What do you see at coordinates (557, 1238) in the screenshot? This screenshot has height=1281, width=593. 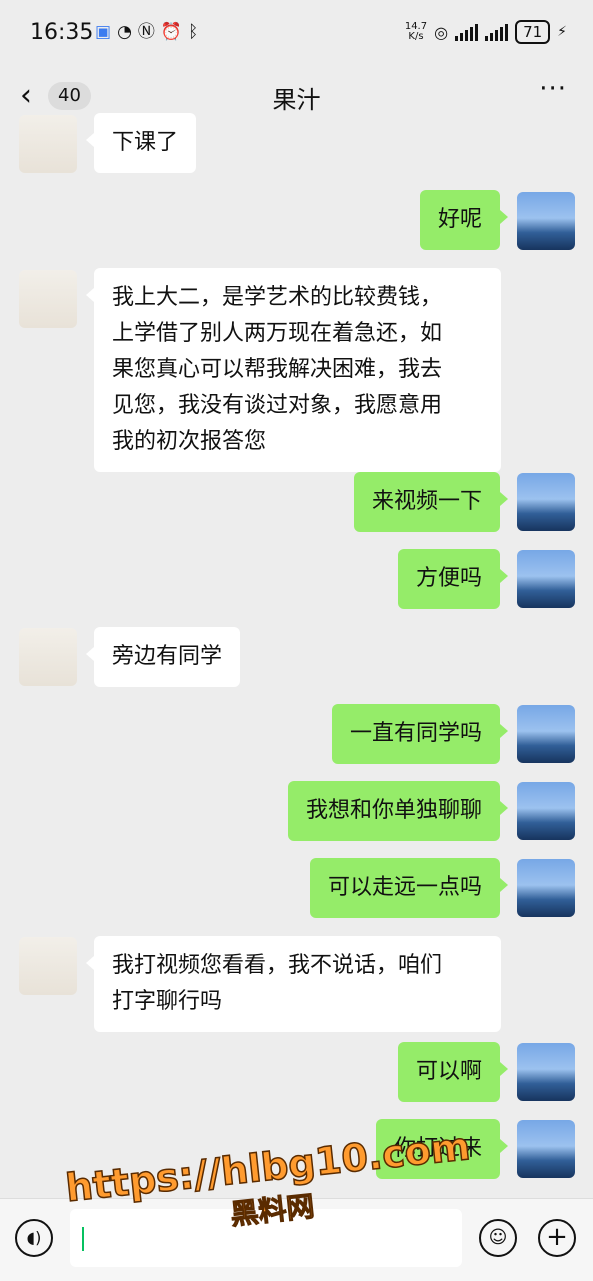 I see `add-more-icon: +` at bounding box center [557, 1238].